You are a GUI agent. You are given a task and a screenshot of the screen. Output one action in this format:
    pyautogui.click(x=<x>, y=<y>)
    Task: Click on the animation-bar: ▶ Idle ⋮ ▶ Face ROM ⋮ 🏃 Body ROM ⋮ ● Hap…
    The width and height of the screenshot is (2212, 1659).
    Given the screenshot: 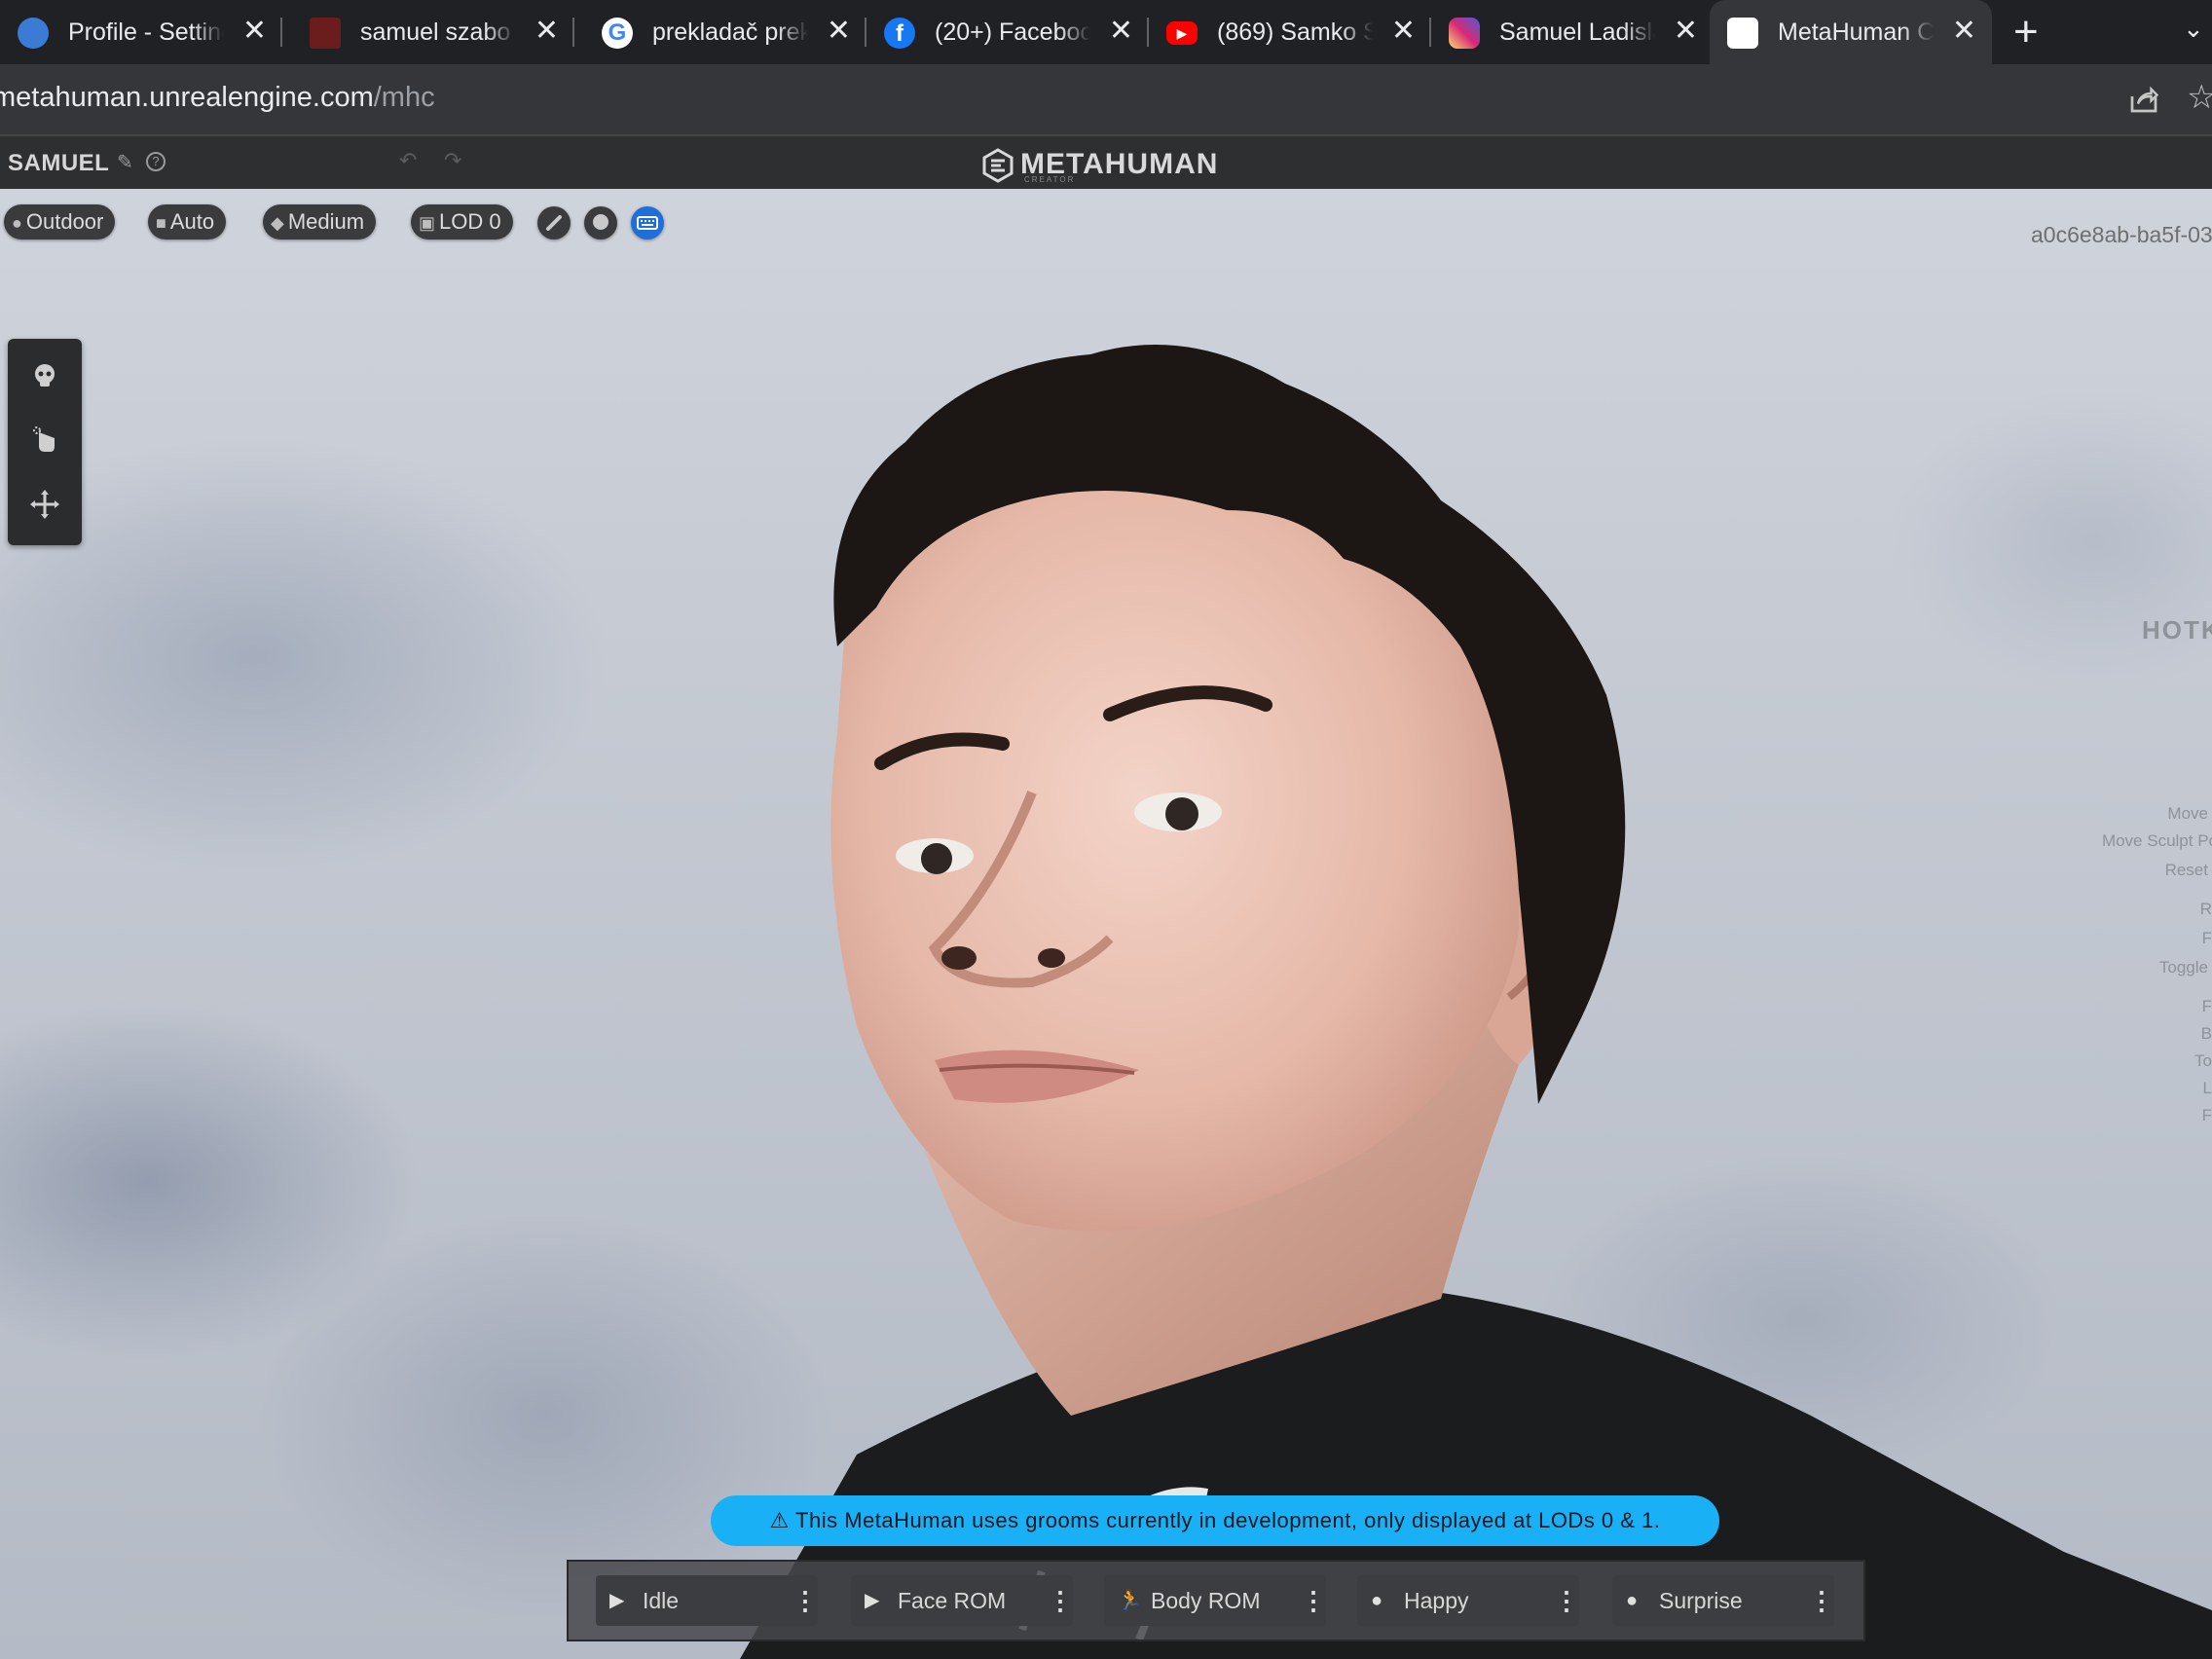 What is the action you would take?
    pyautogui.click(x=1216, y=1600)
    